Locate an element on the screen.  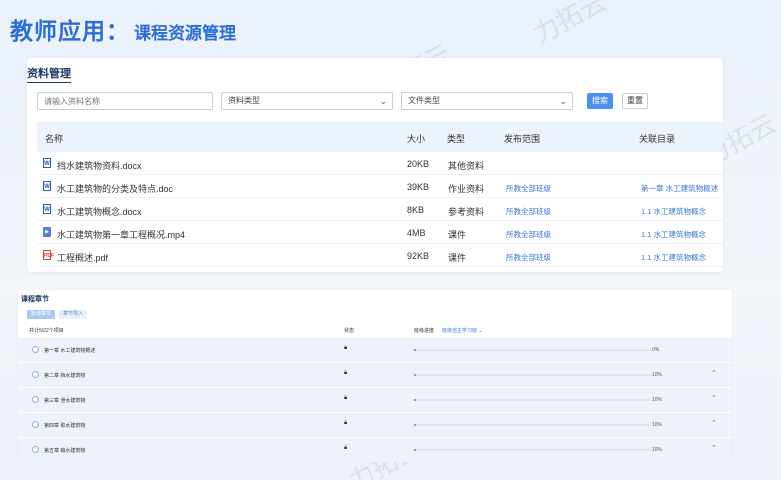
file-name: 水工建筑物第一章工程概况.mp4 is located at coordinates (121, 235).